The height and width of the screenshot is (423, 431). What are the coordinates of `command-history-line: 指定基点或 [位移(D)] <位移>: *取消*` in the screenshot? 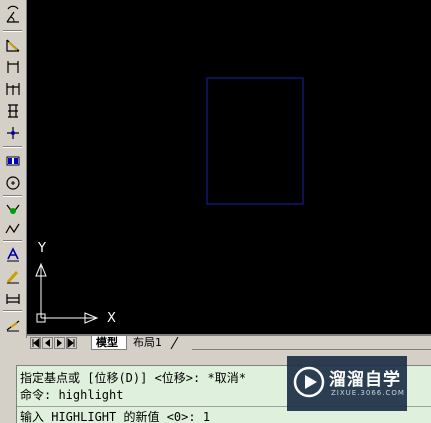 It's located at (133, 378).